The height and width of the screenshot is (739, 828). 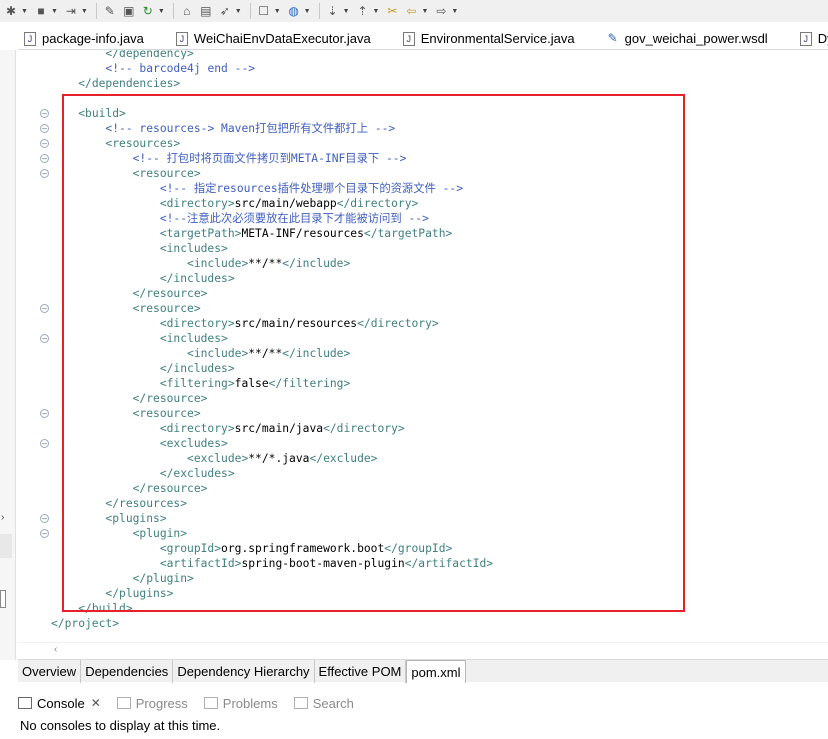 I want to click on refresh-icon: ↻, so click(x=148, y=11).